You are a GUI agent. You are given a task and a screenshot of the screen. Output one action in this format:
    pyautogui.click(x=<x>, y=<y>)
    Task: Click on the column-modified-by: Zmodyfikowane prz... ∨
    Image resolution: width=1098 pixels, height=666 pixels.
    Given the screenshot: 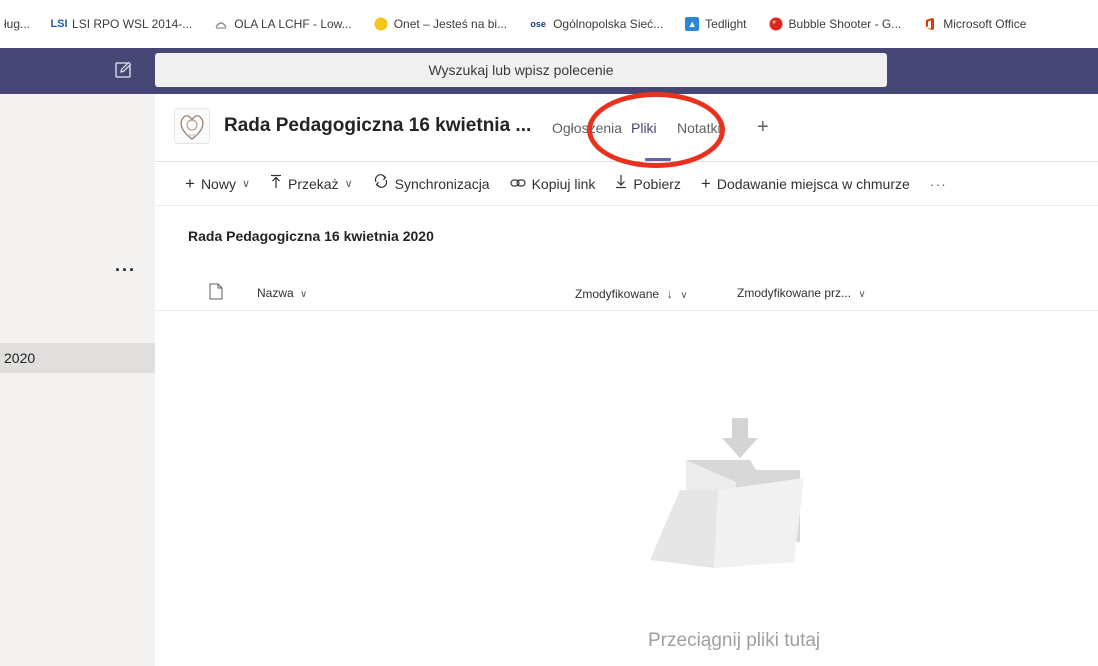 What is the action you would take?
    pyautogui.click(x=801, y=293)
    